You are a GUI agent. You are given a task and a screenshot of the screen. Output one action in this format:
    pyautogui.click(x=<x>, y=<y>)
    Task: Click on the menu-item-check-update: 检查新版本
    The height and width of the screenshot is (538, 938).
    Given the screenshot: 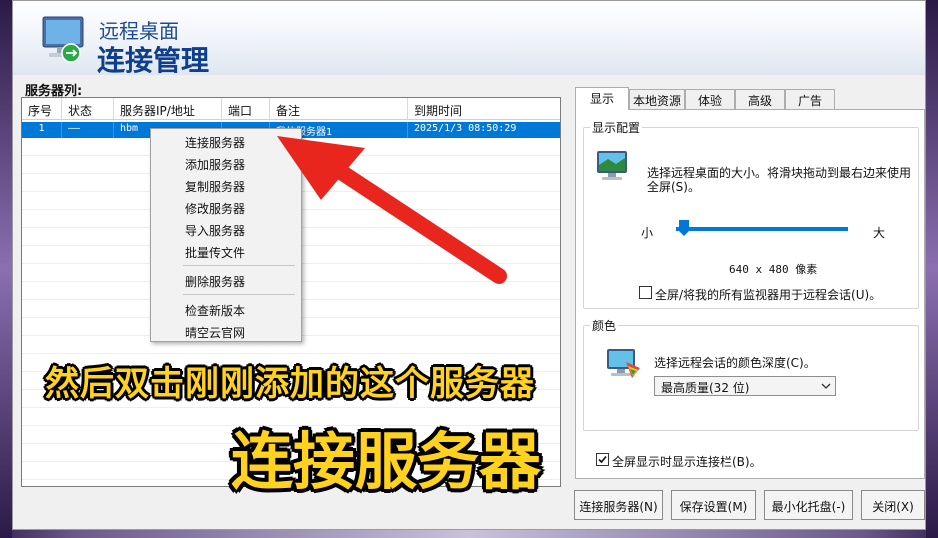 What is the action you would take?
    pyautogui.click(x=226, y=309)
    